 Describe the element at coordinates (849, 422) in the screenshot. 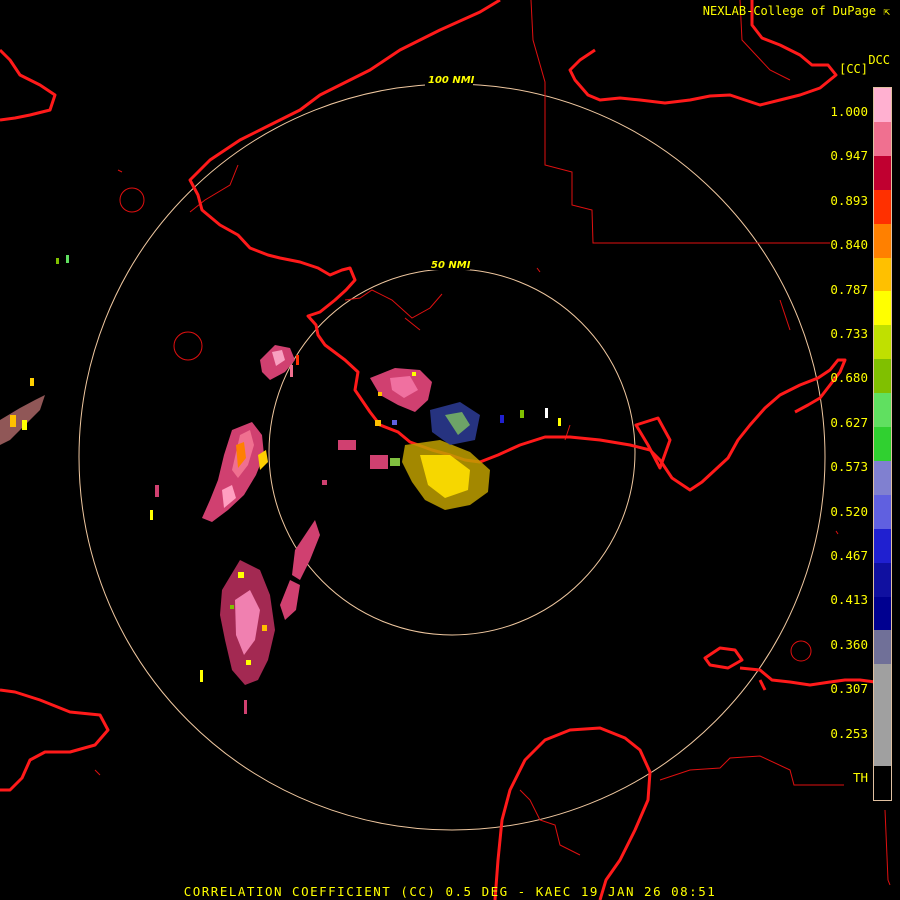

I see `colorbar-tick-label: 0.627` at that location.